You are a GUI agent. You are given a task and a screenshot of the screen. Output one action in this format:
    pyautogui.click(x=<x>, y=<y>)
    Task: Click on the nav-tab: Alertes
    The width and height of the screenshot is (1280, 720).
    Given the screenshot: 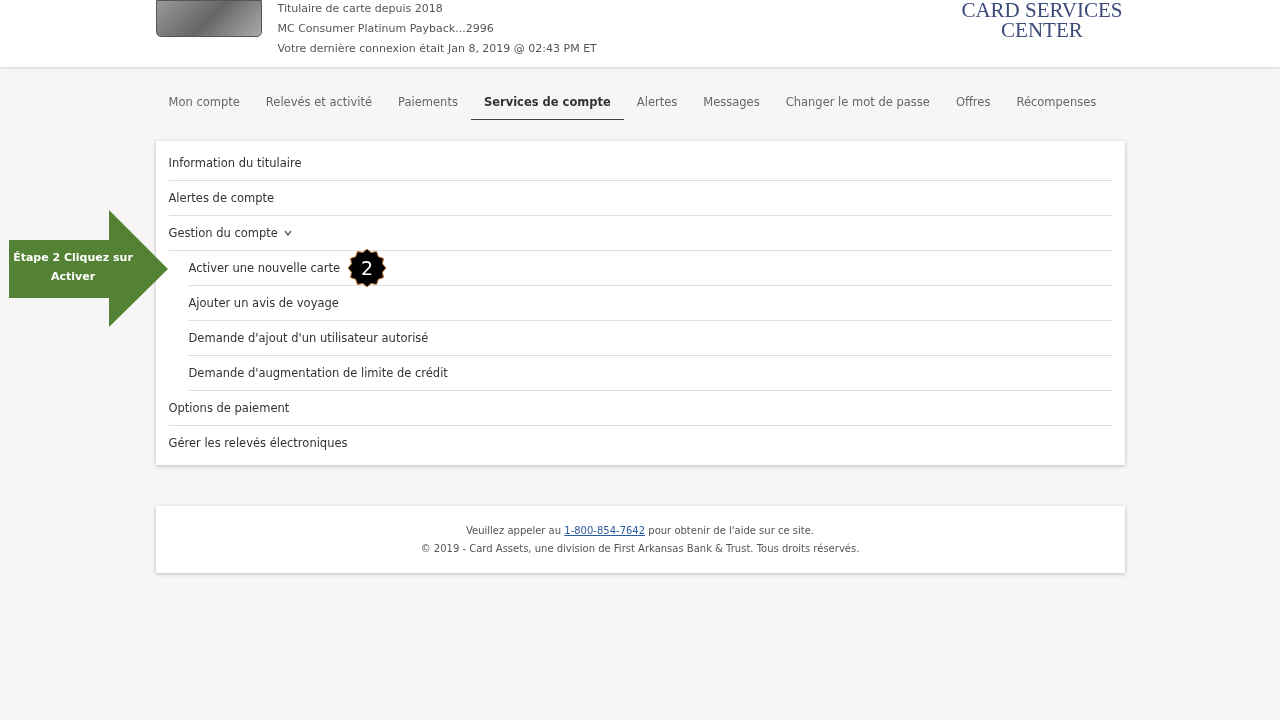 What is the action you would take?
    pyautogui.click(x=657, y=104)
    